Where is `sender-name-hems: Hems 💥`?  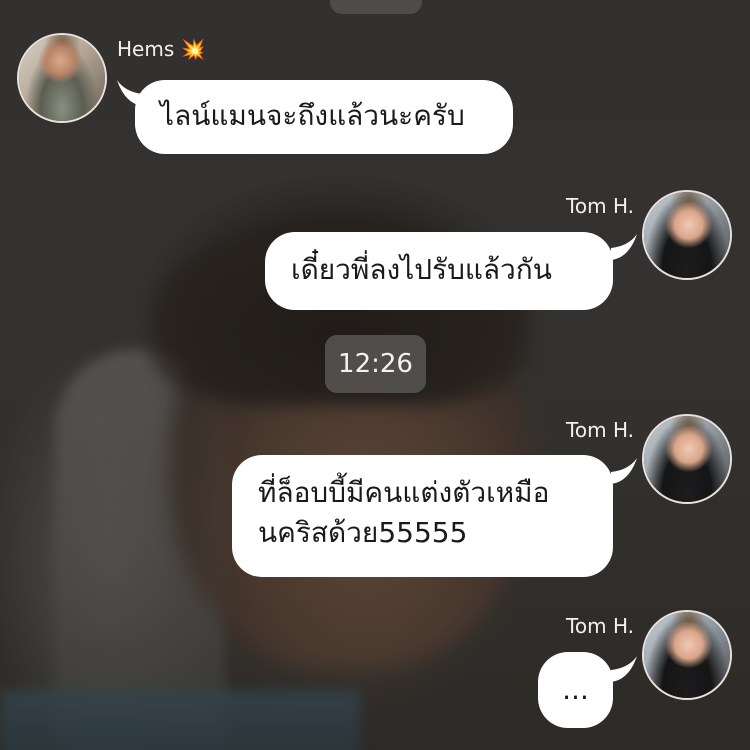 sender-name-hems: Hems 💥 is located at coordinates (161, 49).